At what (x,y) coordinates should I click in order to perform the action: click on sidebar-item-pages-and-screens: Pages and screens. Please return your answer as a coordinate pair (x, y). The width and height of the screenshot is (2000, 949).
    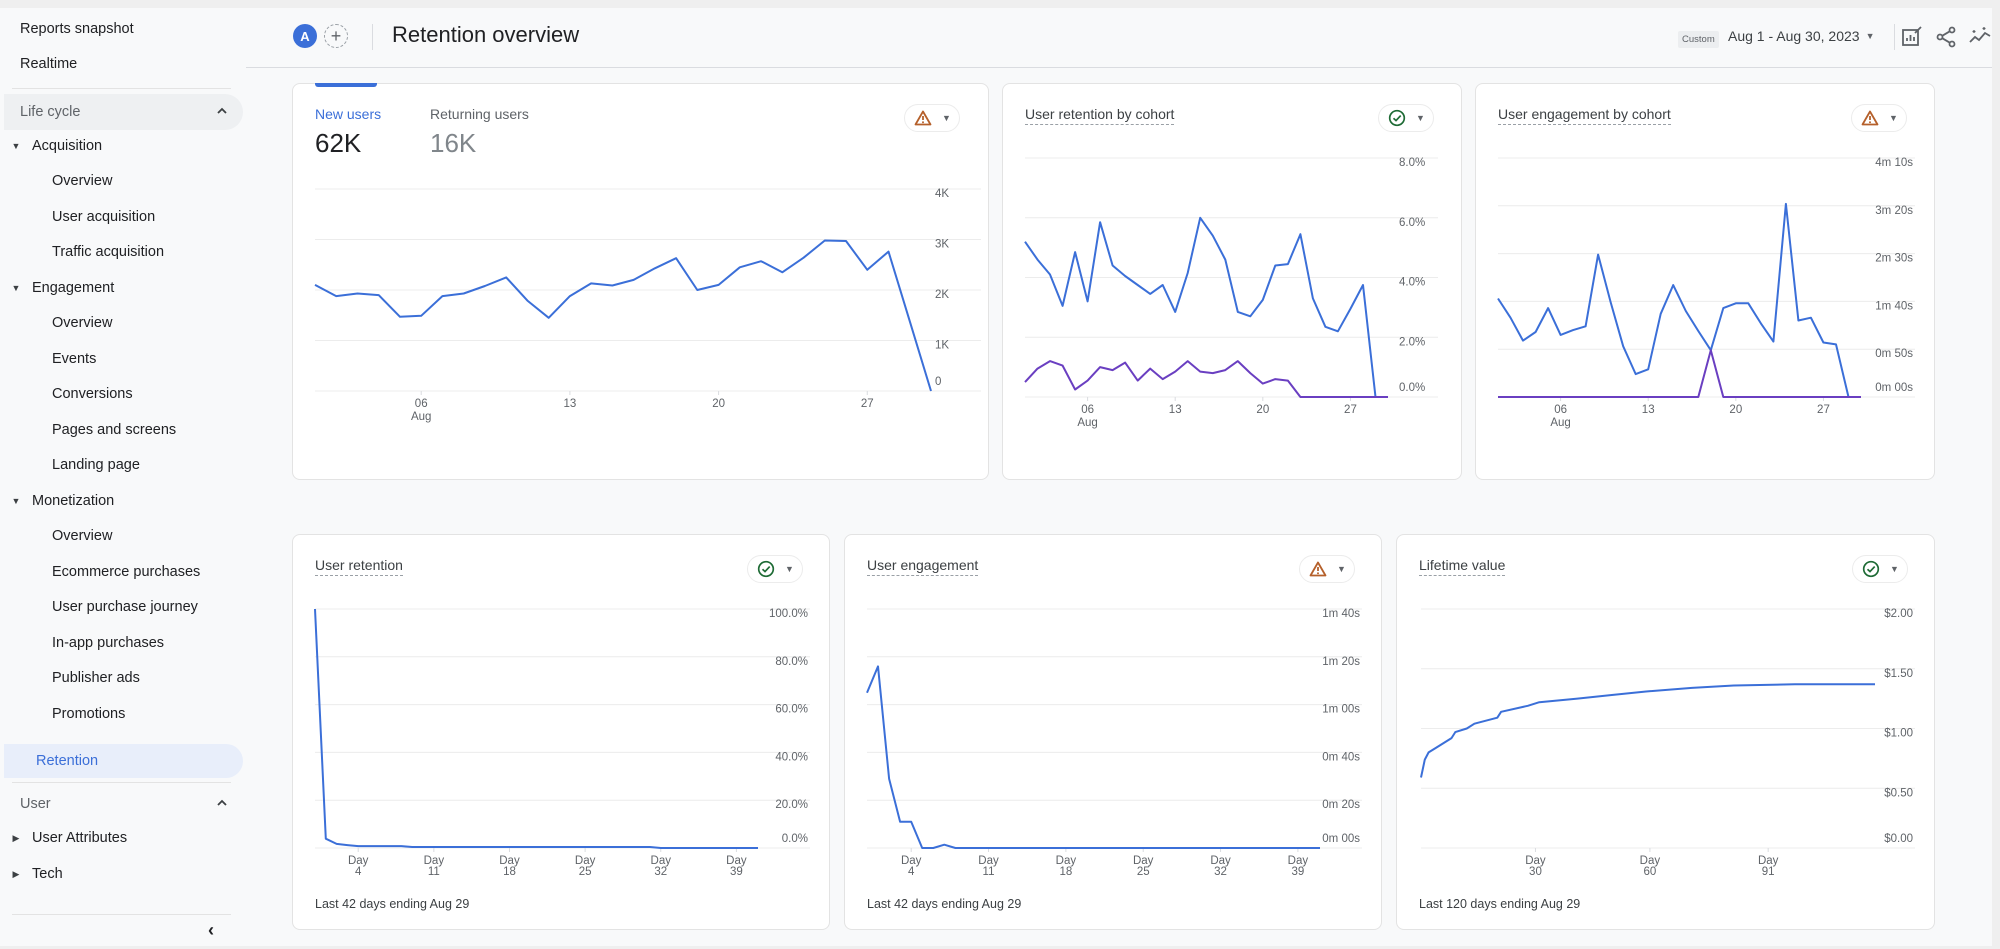
    Looking at the image, I should click on (114, 430).